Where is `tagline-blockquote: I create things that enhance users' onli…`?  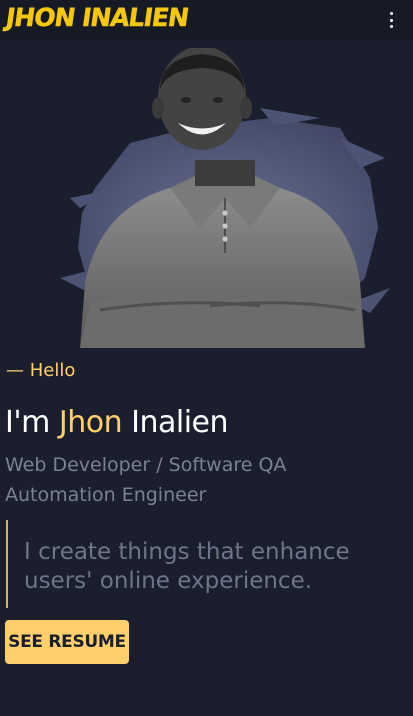 tagline-blockquote: I create things that enhance users' onli… is located at coordinates (197, 564).